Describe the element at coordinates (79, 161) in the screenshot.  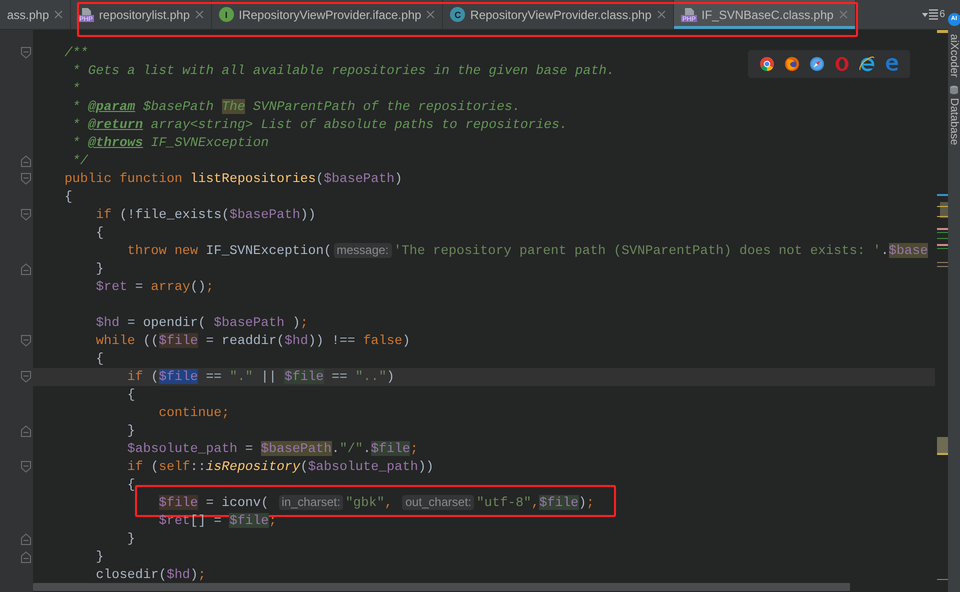
I see `code-line: */` at that location.